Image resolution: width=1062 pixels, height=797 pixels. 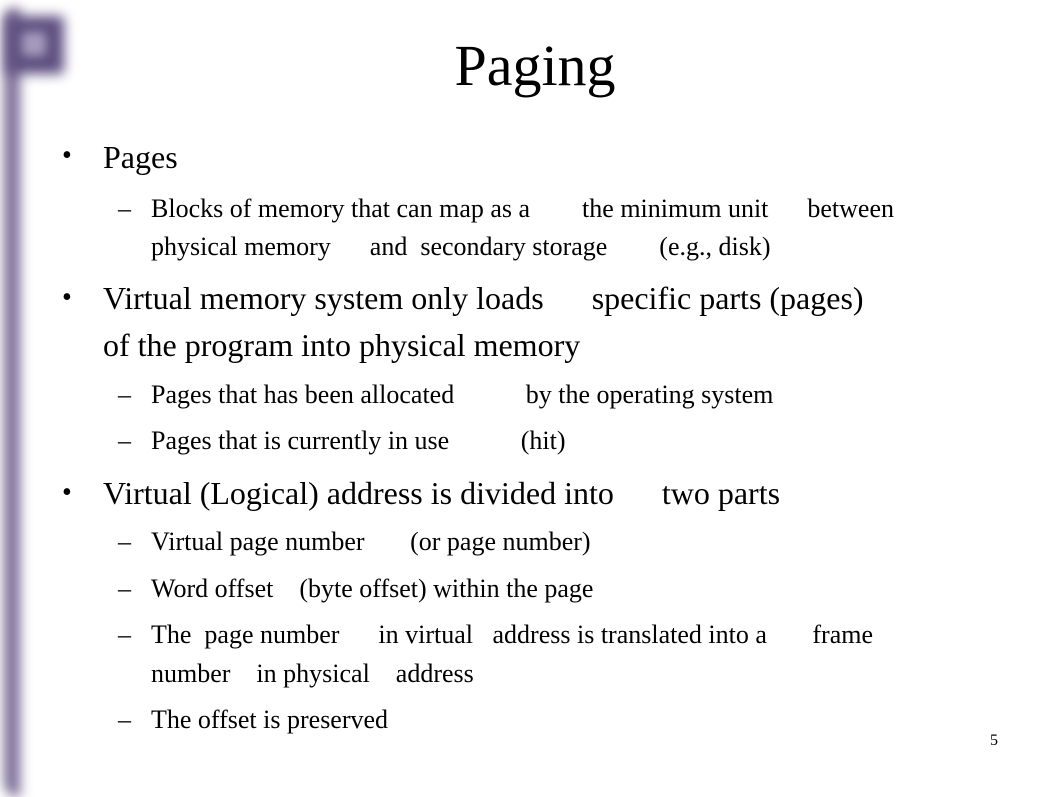 What do you see at coordinates (358, 440) in the screenshot?
I see `sub-item-in-use: Pages that is currently in use (hit)` at bounding box center [358, 440].